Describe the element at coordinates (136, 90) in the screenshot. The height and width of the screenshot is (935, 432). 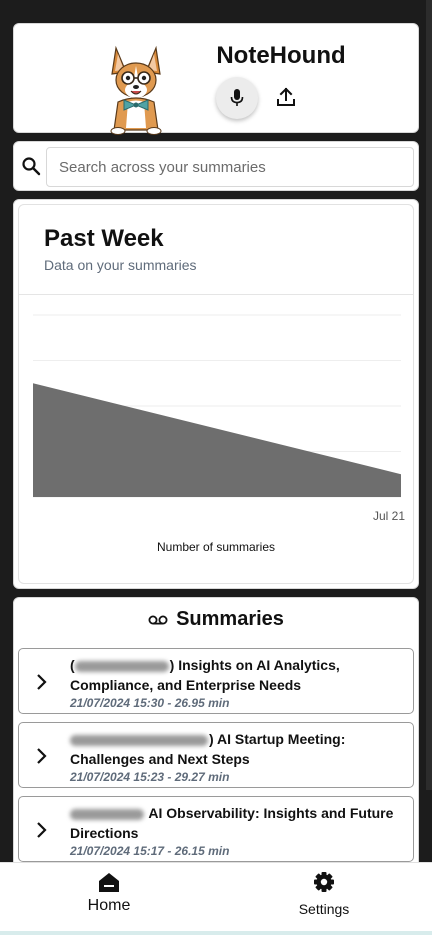
I see `corgi-logo` at that location.